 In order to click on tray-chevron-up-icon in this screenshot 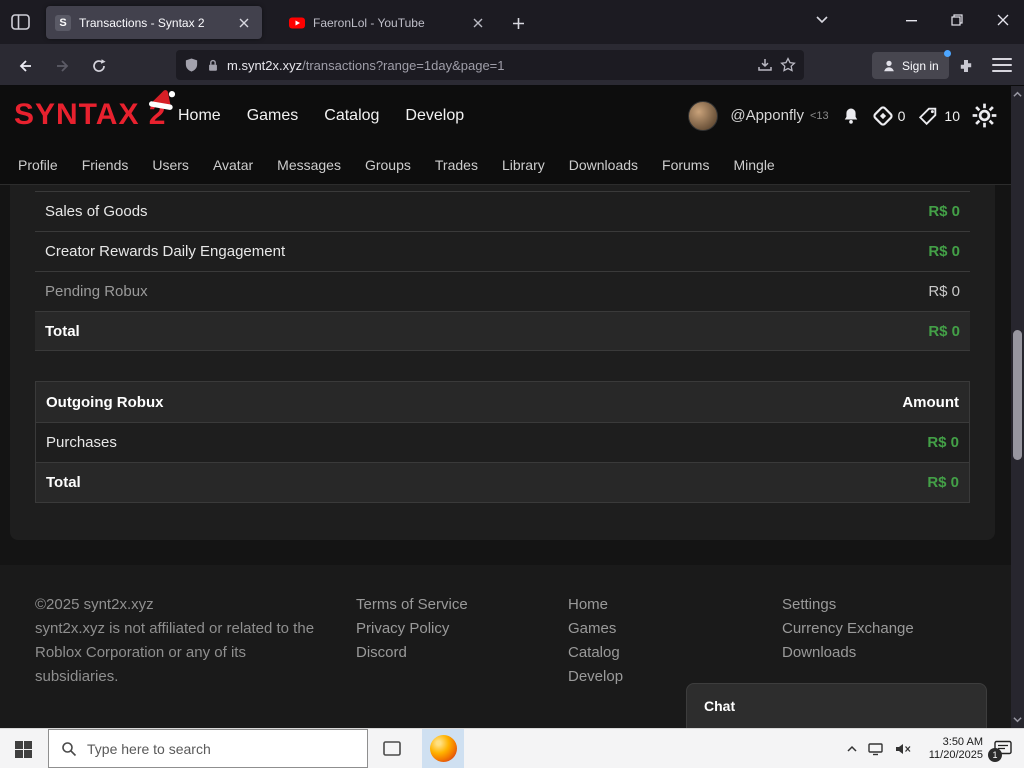, I will do `click(852, 749)`.